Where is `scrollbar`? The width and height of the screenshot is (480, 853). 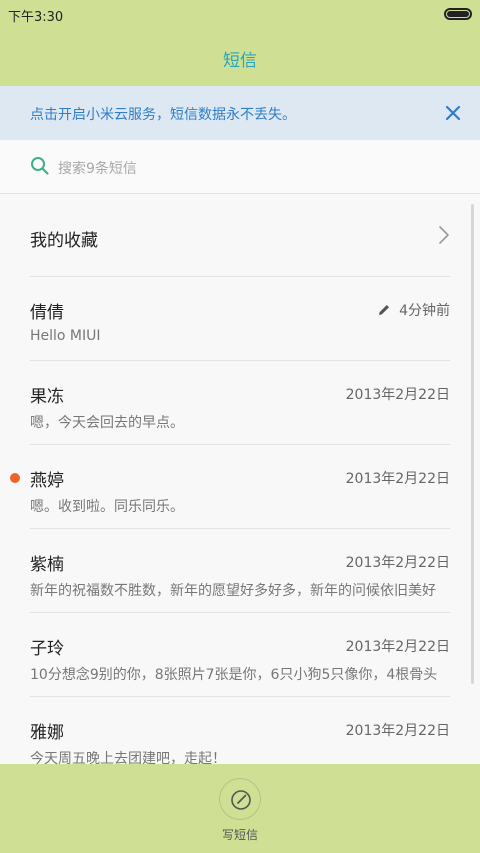 scrollbar is located at coordinates (472, 444).